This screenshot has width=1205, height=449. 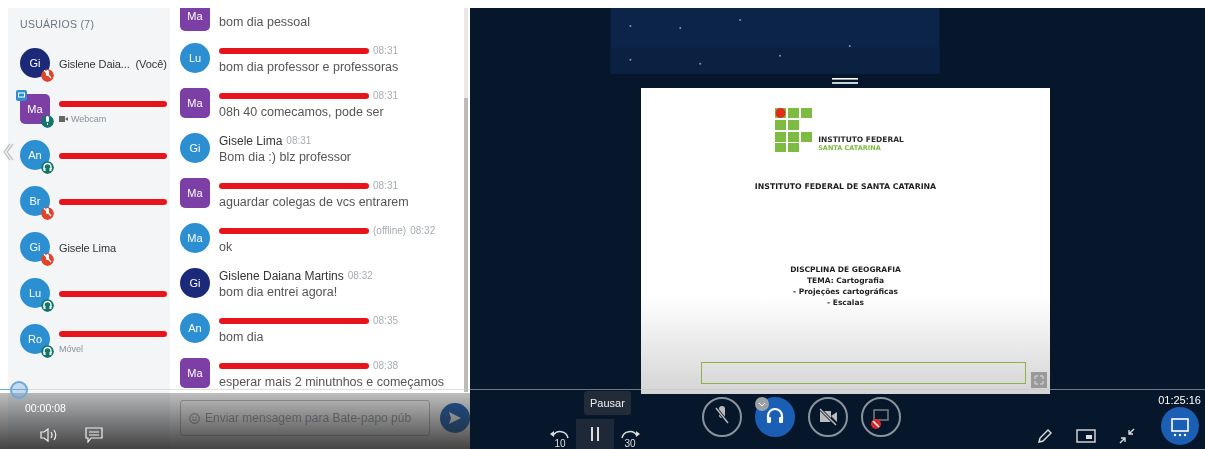 What do you see at coordinates (302, 112) in the screenshot?
I see `message-text: 08h 40 comecamos, pode ser` at bounding box center [302, 112].